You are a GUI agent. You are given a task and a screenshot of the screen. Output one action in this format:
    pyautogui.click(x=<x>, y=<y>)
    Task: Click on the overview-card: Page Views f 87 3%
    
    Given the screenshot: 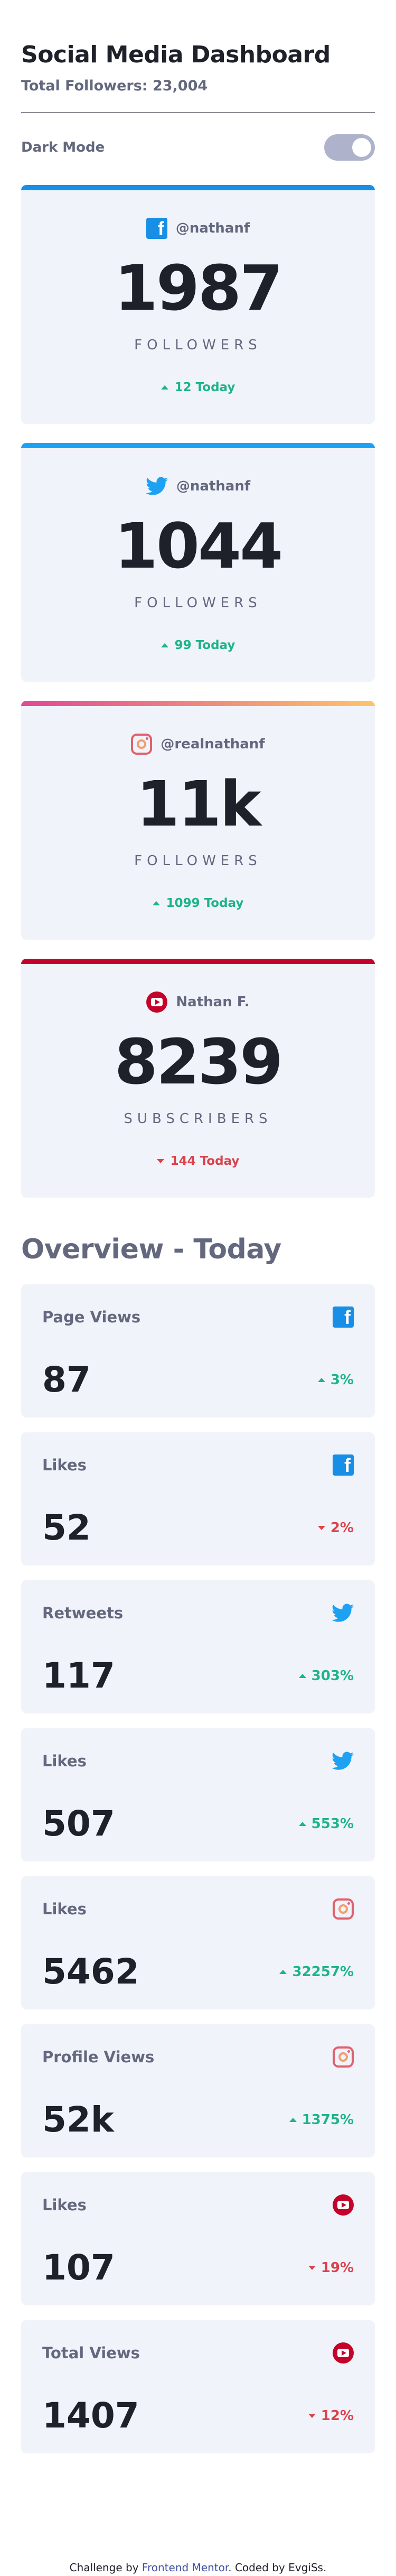 What is the action you would take?
    pyautogui.click(x=198, y=1350)
    